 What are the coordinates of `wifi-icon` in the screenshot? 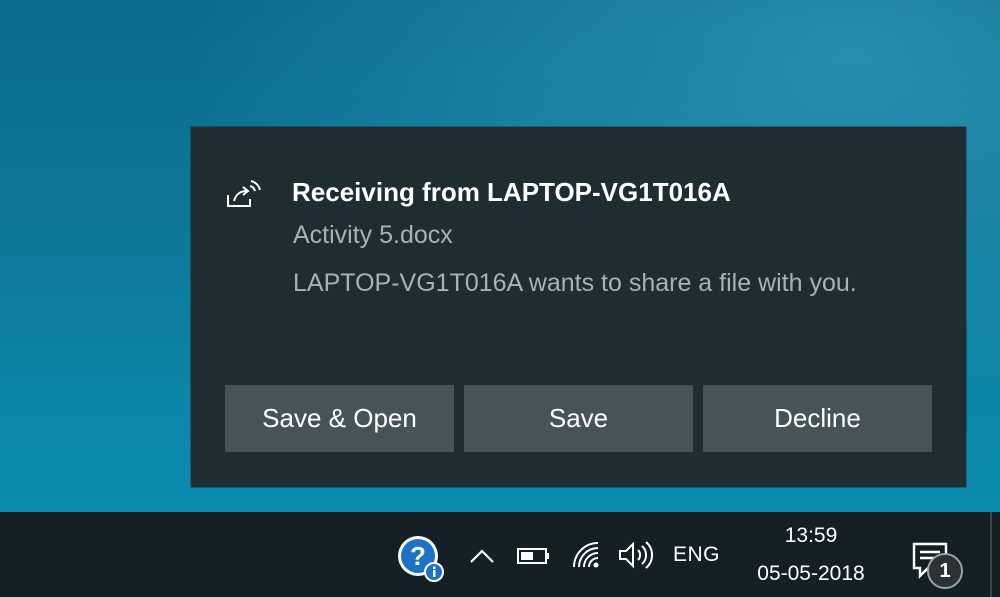 It's located at (588, 555).